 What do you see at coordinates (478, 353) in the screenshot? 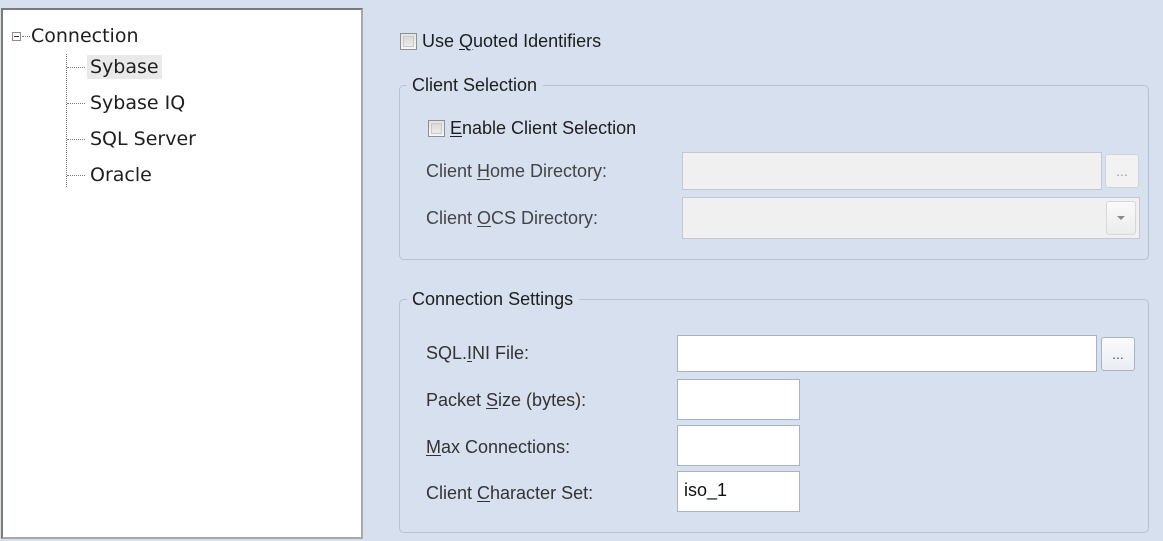
I see `sql-ini-file-label: SQL.INI File:` at bounding box center [478, 353].